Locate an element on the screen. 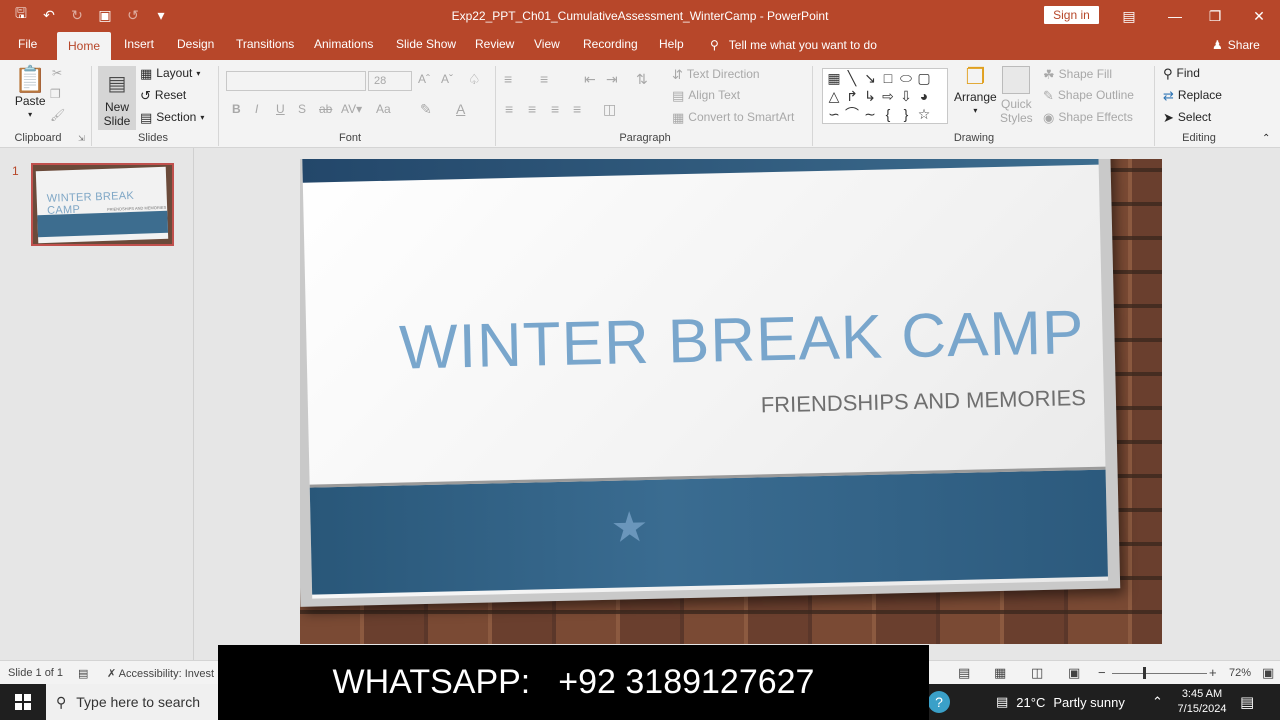 Image resolution: width=1280 pixels, height=720 pixels. numbering-icon: ≡ is located at coordinates (544, 79).